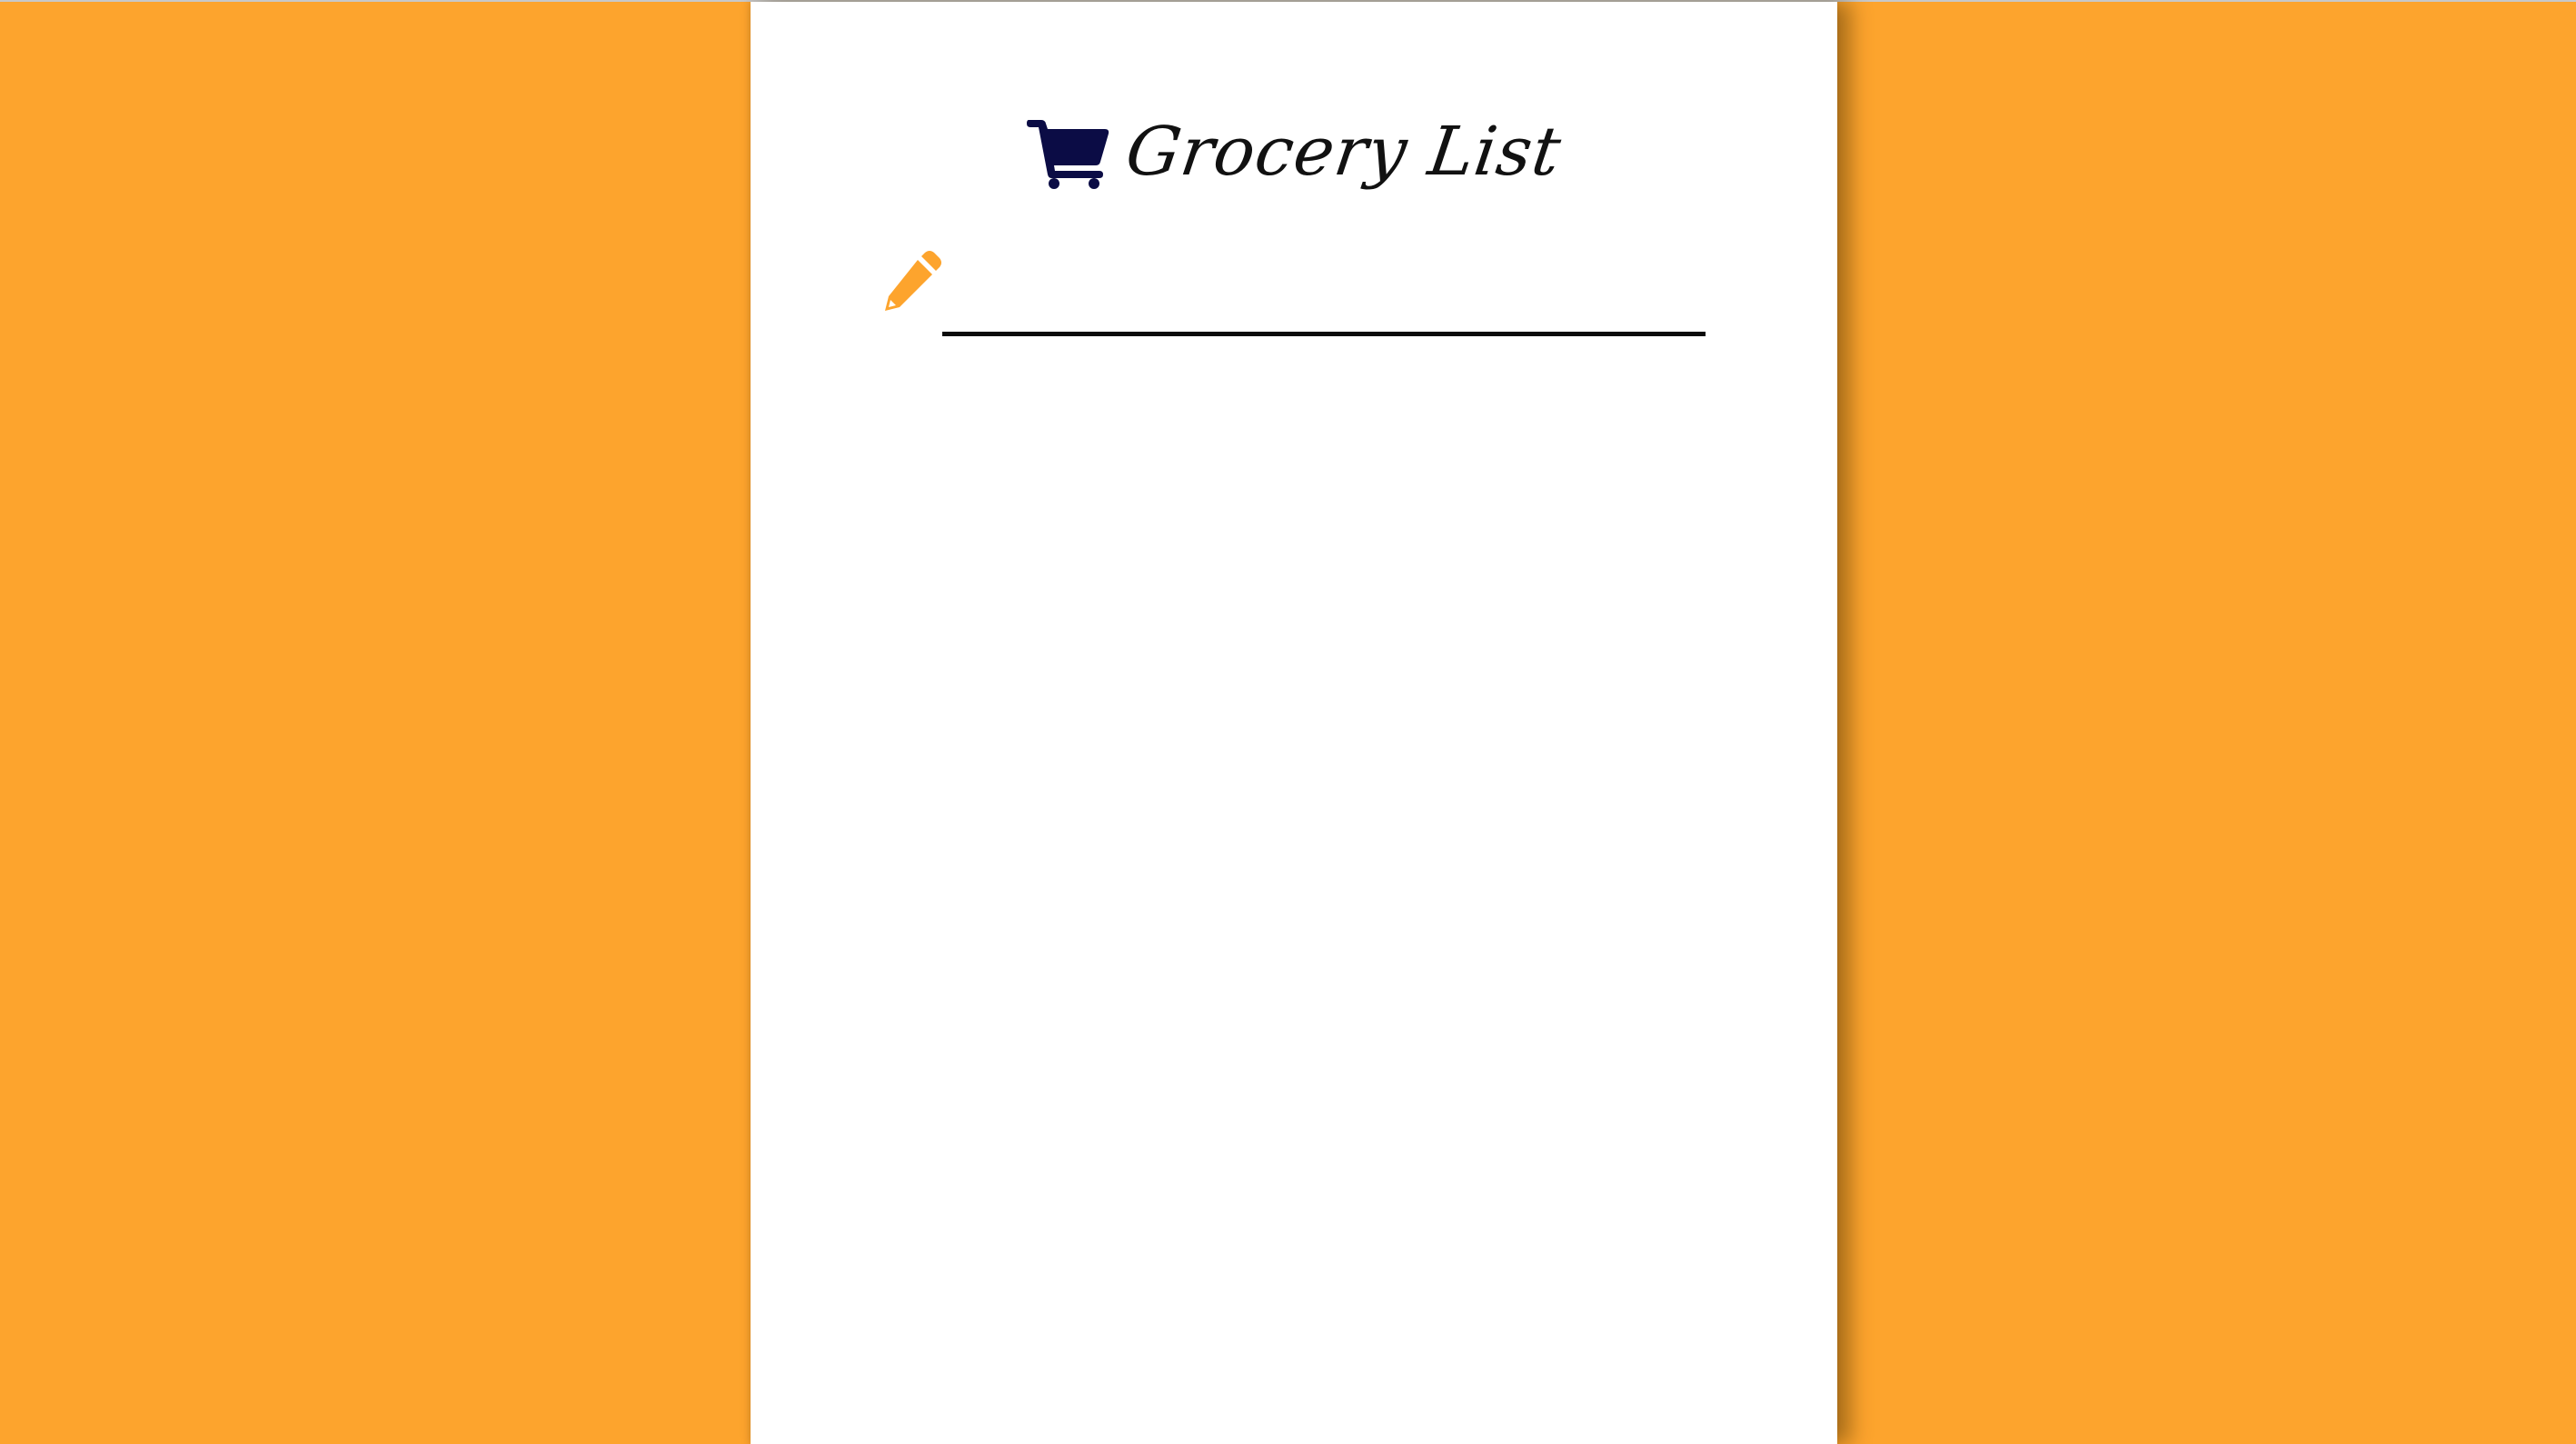  I want to click on app-header: Grocery List, so click(1294, 152).